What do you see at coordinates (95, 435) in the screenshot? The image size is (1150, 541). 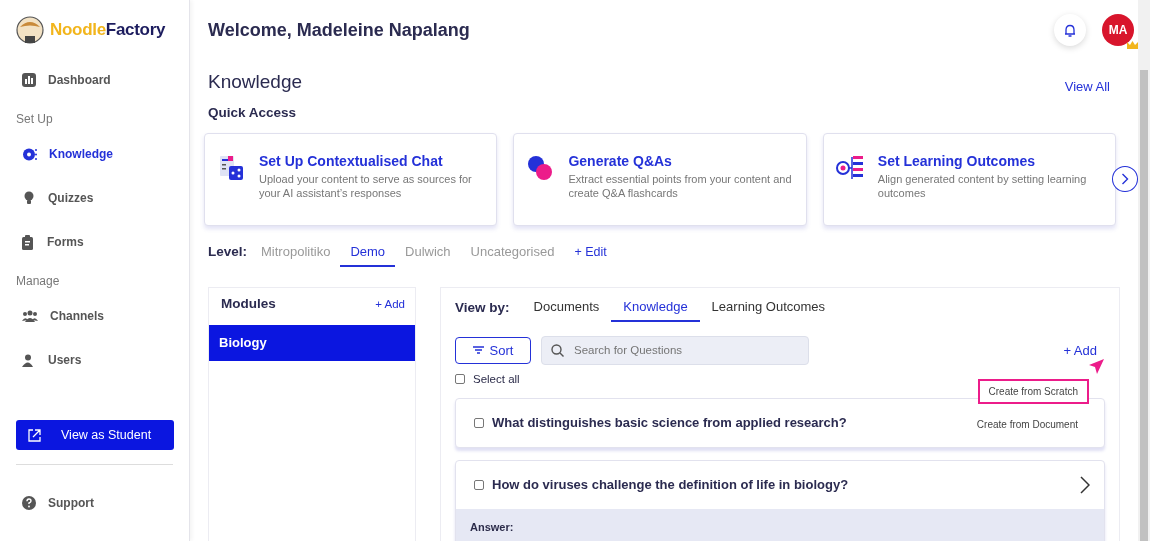 I see `view-as-student-button: View as Student` at bounding box center [95, 435].